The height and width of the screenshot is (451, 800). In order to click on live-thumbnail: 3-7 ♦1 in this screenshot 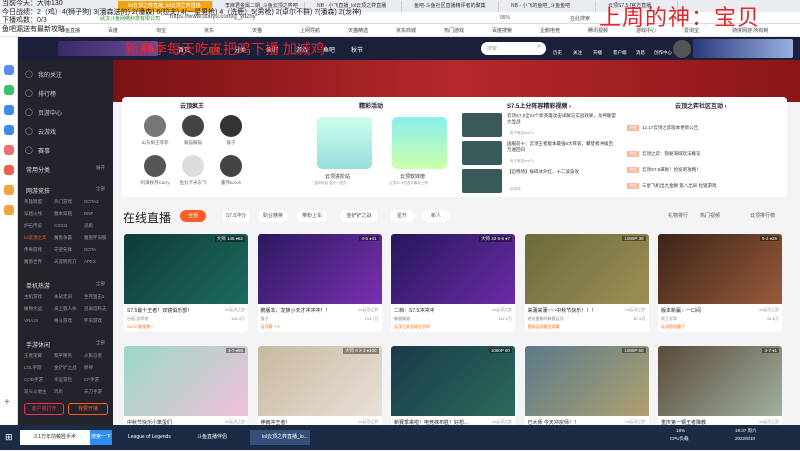, I will do `click(720, 381)`.